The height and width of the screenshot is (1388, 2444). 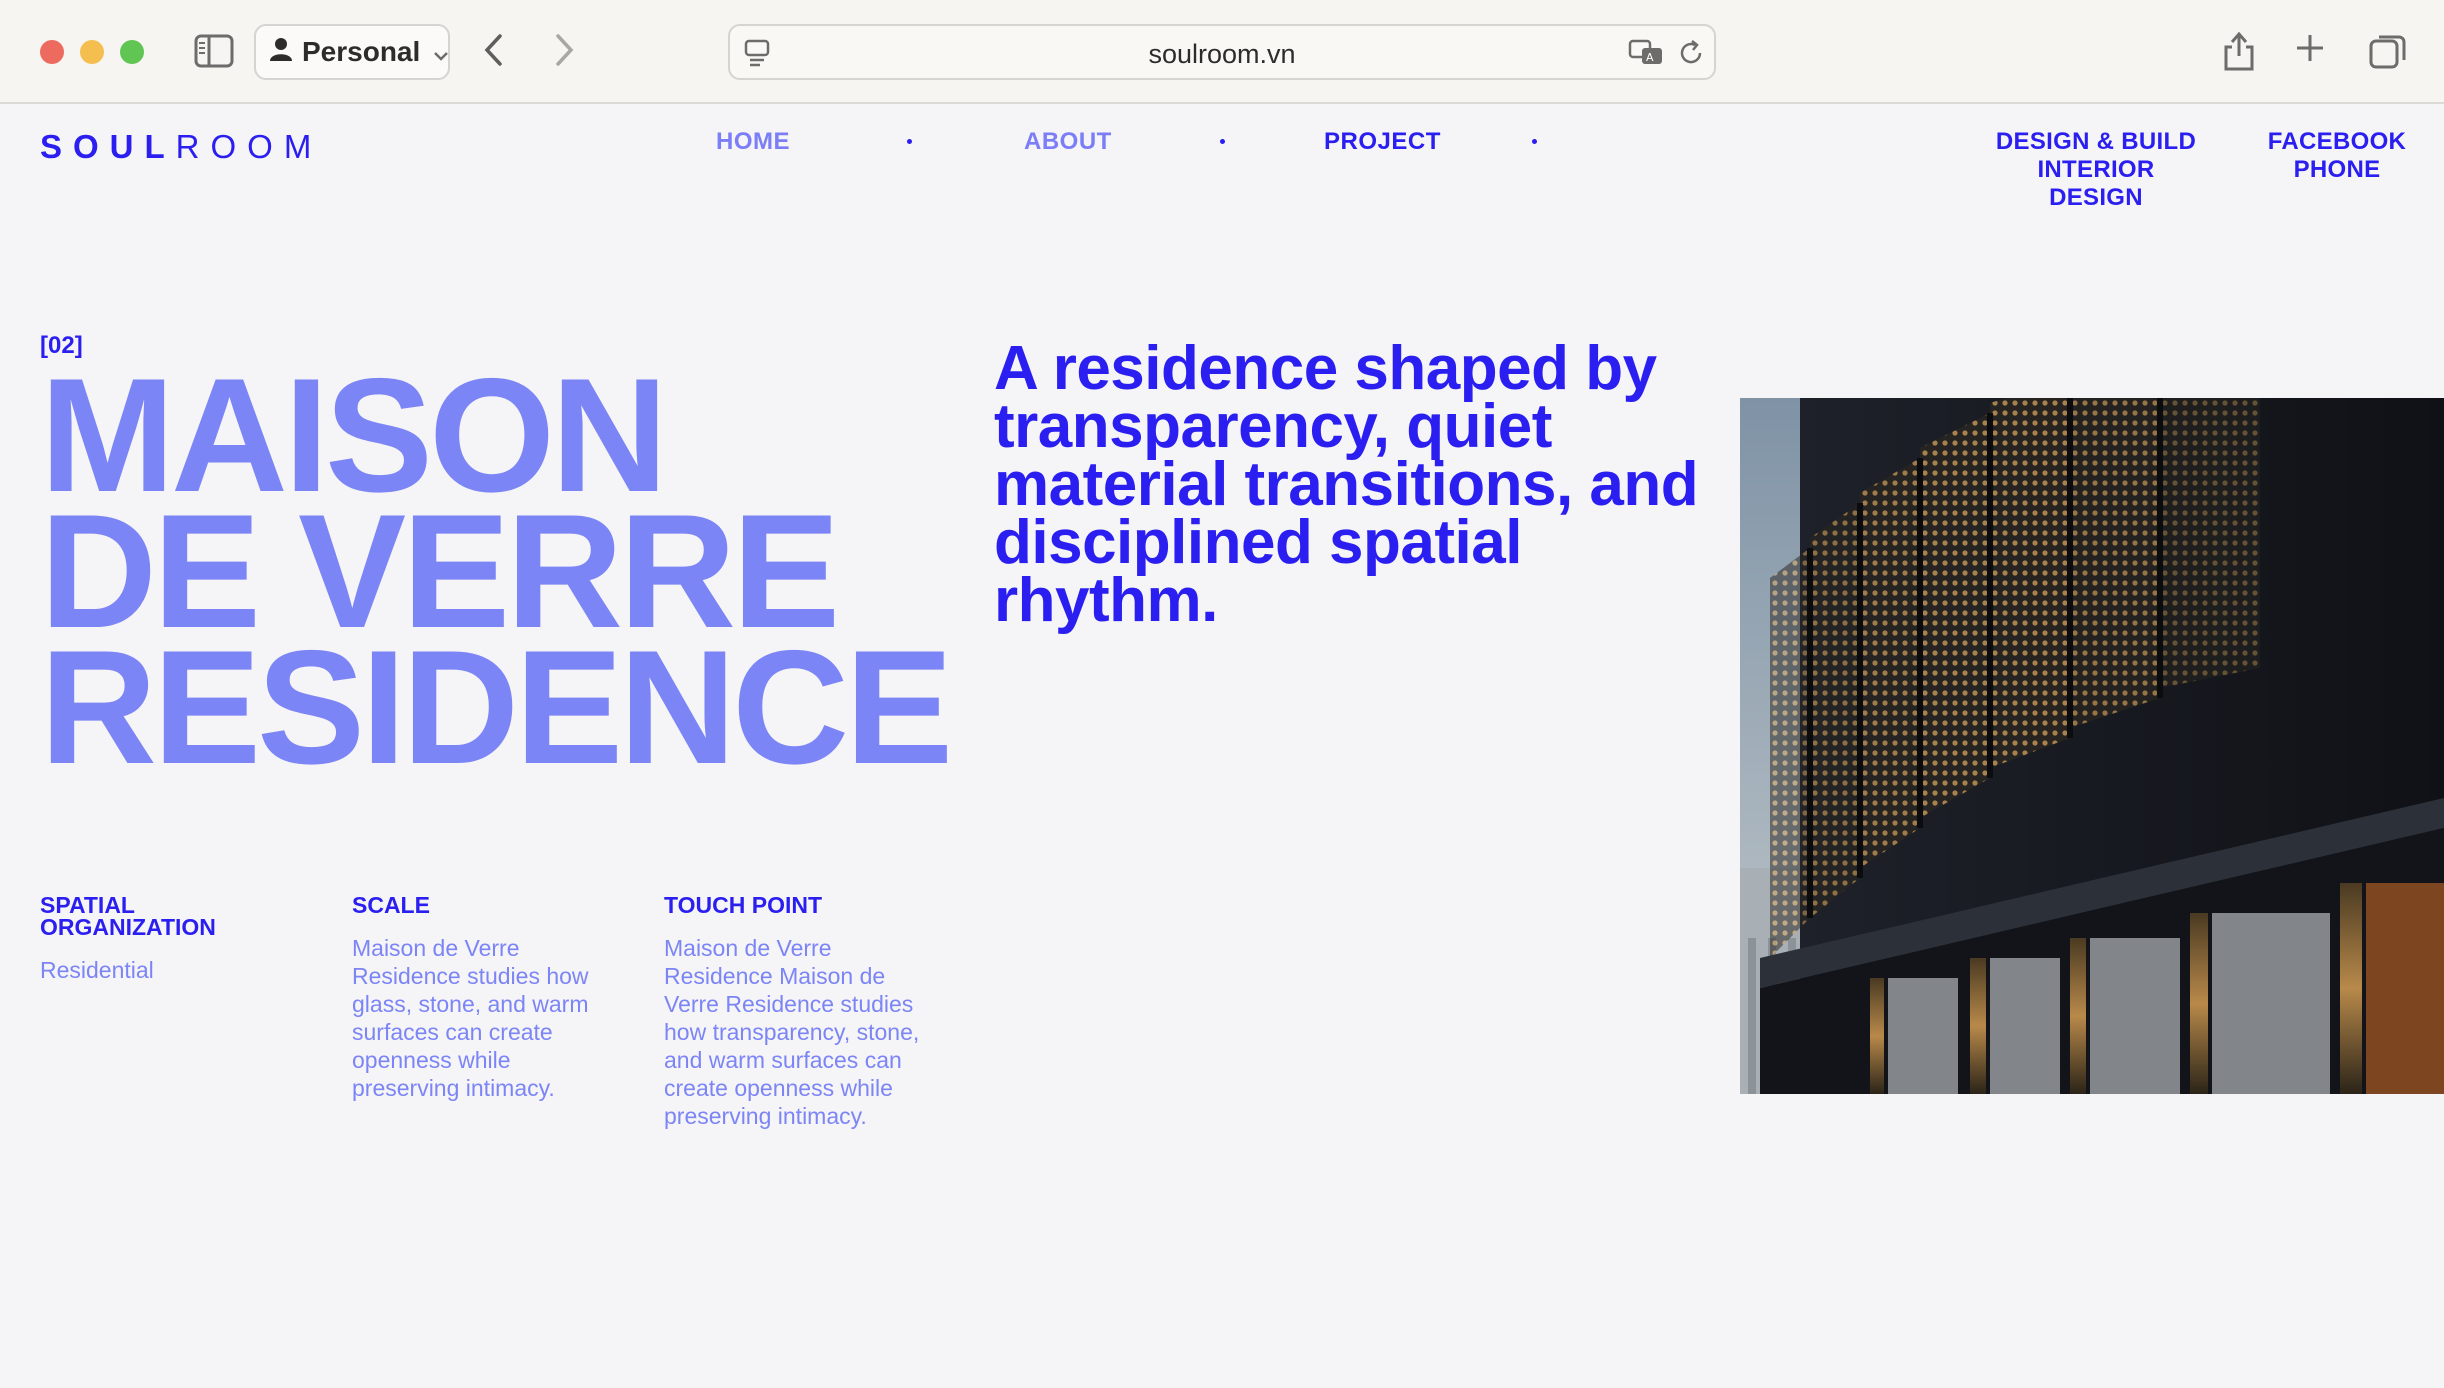 What do you see at coordinates (2388, 53) in the screenshot?
I see `tab-overview-icon` at bounding box center [2388, 53].